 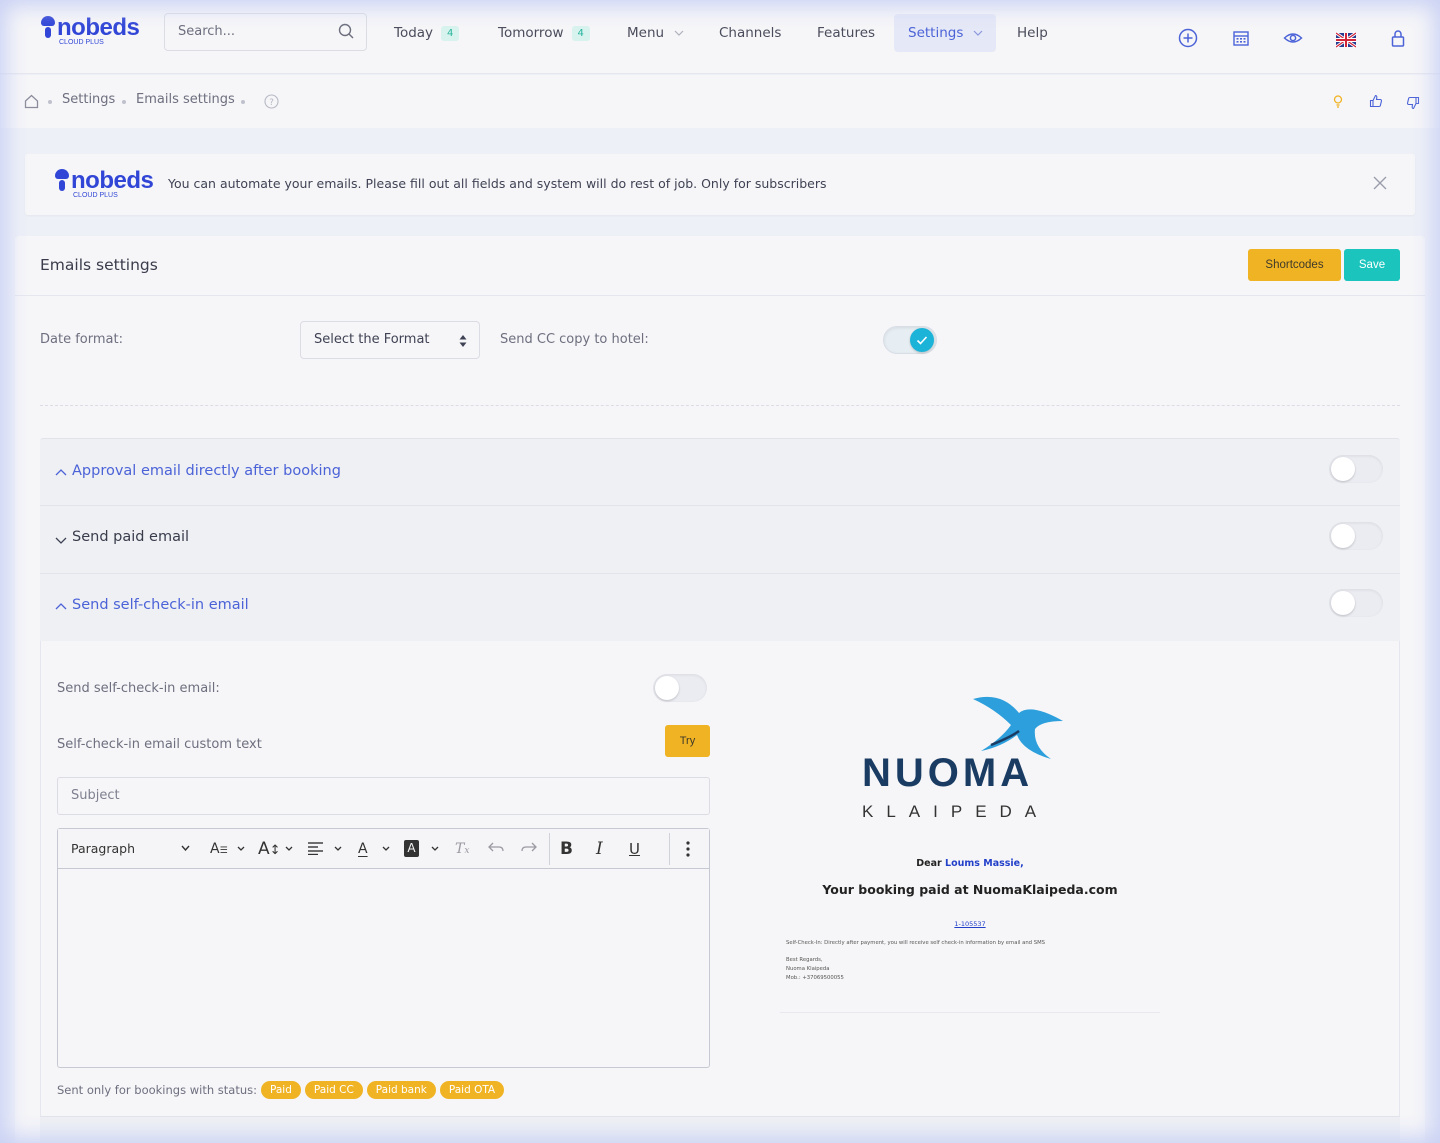 What do you see at coordinates (688, 849) in the screenshot?
I see `more-vertical-icon` at bounding box center [688, 849].